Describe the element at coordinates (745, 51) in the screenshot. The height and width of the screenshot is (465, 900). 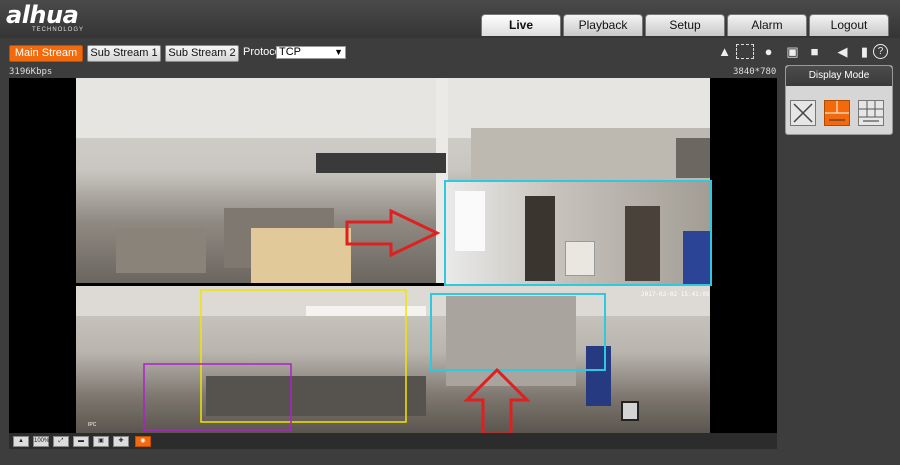
I see `region-icon` at that location.